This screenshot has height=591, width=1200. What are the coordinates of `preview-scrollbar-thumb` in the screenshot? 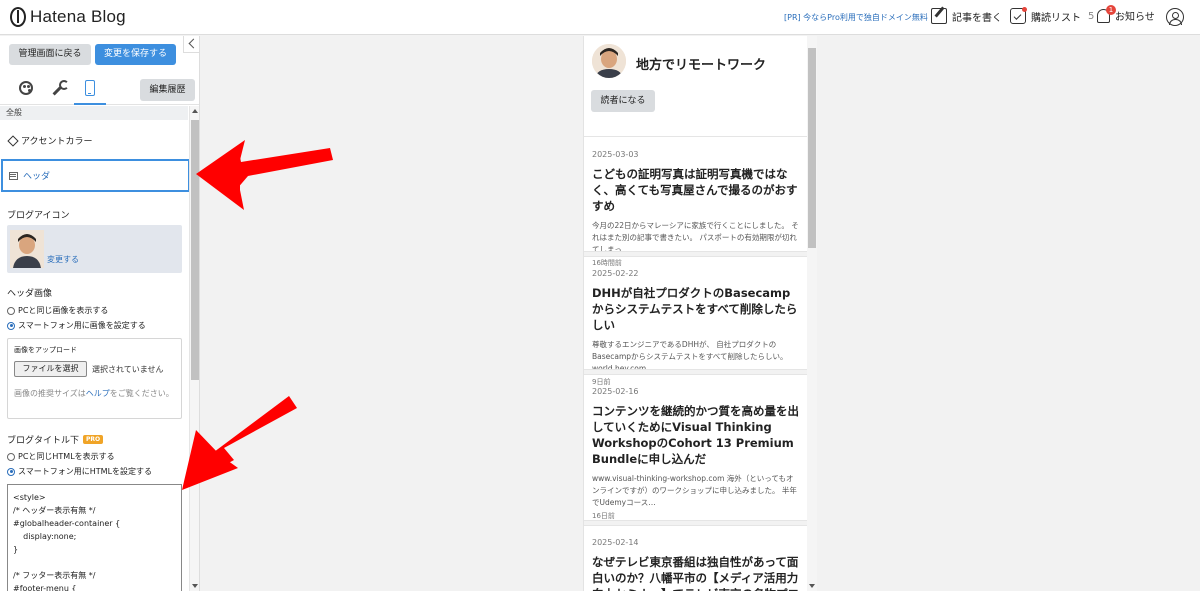 It's located at (812, 148).